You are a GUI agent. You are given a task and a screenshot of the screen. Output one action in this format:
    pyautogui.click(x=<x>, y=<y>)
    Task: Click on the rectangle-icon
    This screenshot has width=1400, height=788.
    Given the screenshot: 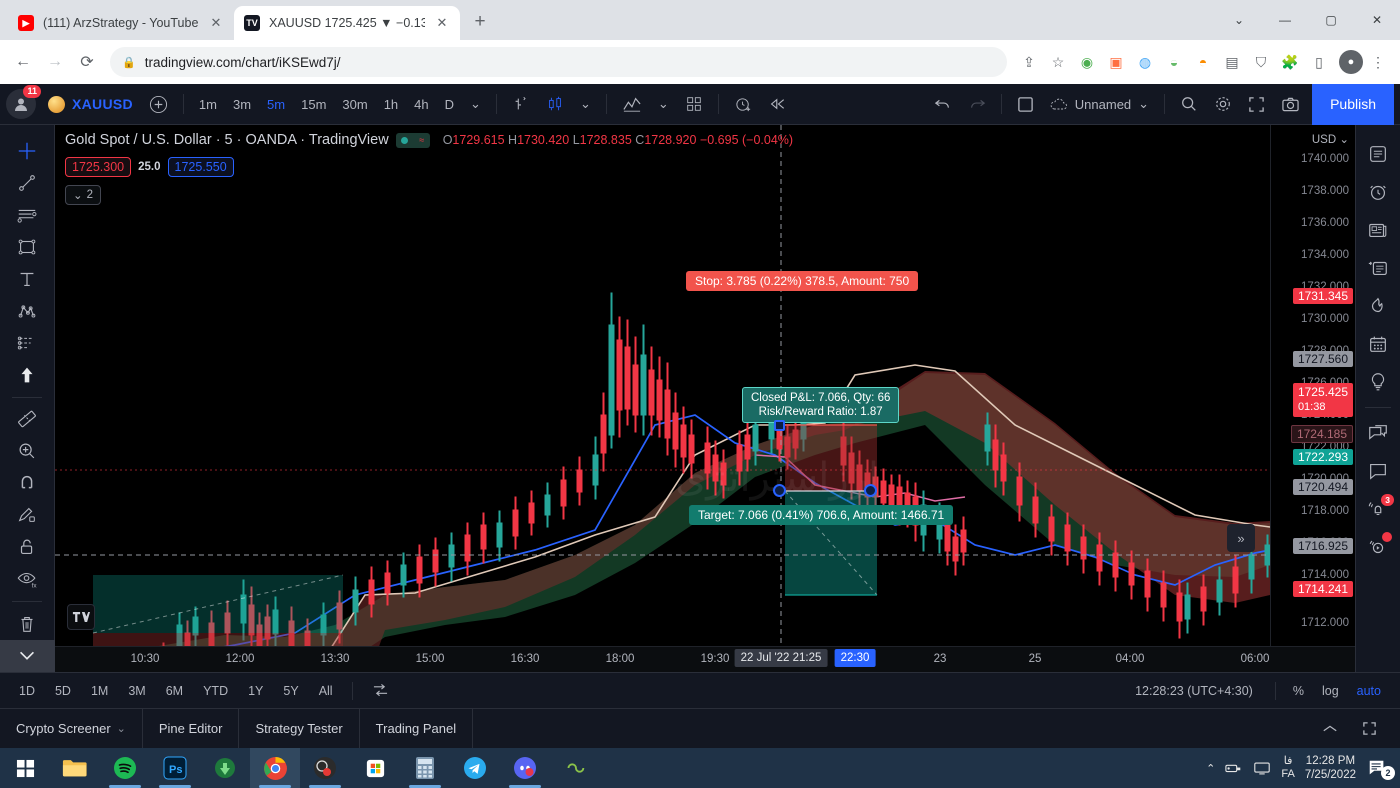 What is the action you would take?
    pyautogui.click(x=27, y=247)
    